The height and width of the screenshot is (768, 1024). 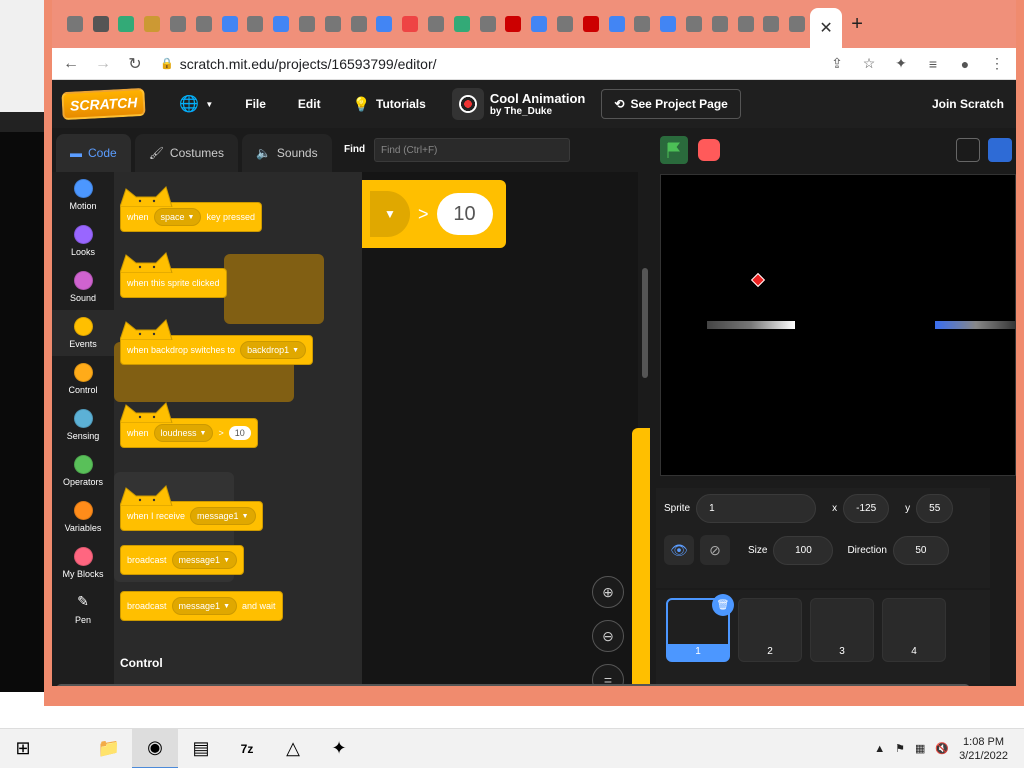 I want to click on key-dropdown: space ▼, so click(x=177, y=217).